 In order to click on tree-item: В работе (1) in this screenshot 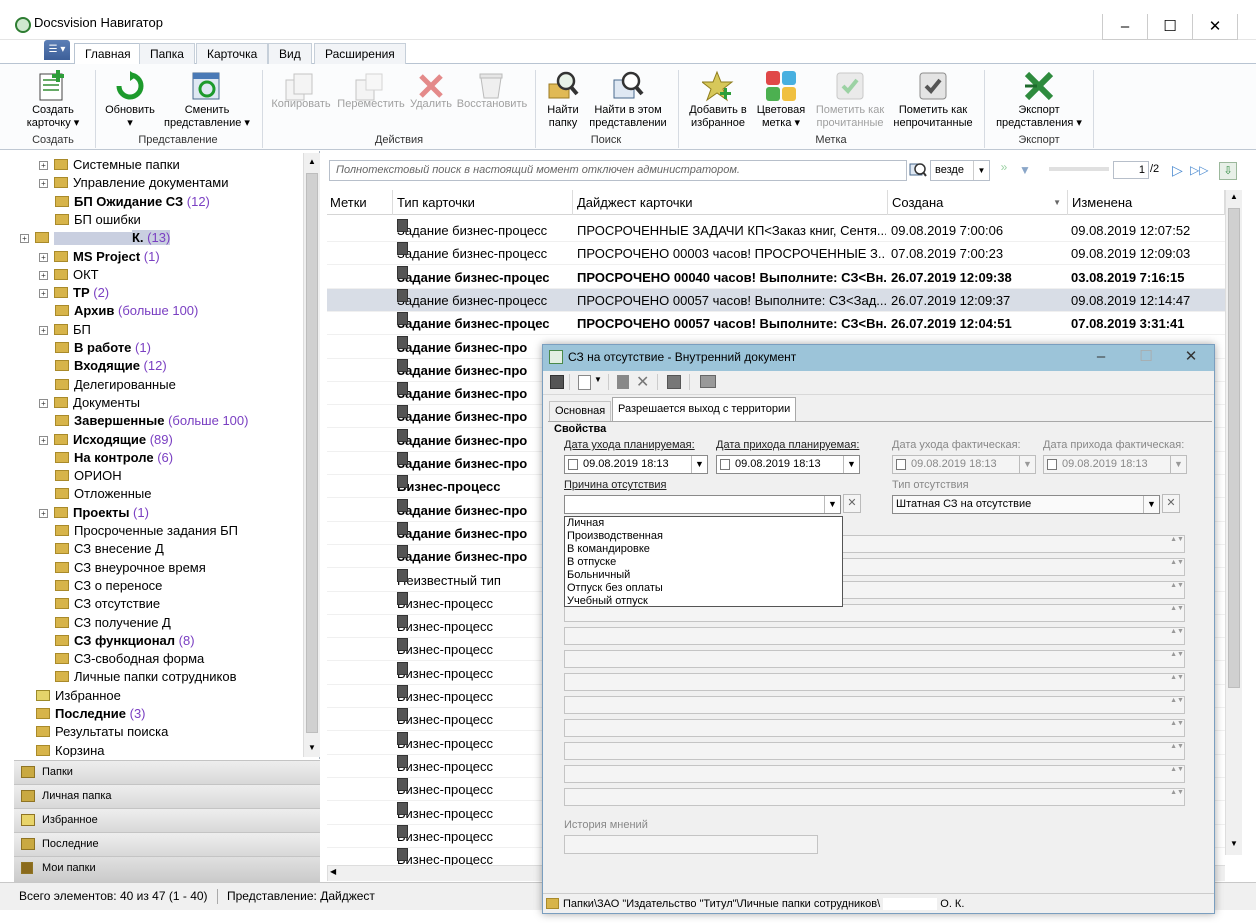, I will do `click(95, 348)`.